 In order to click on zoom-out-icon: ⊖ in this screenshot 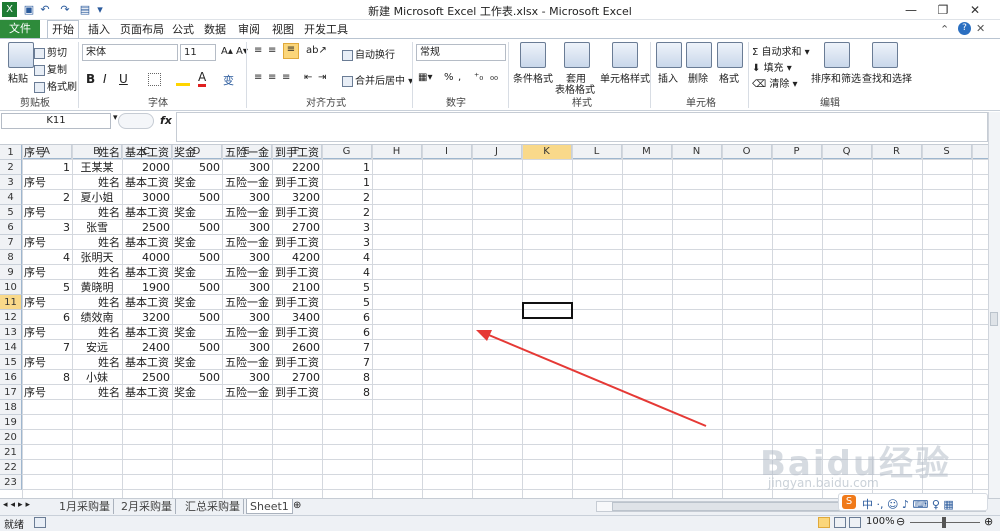, I will do `click(900, 521)`.